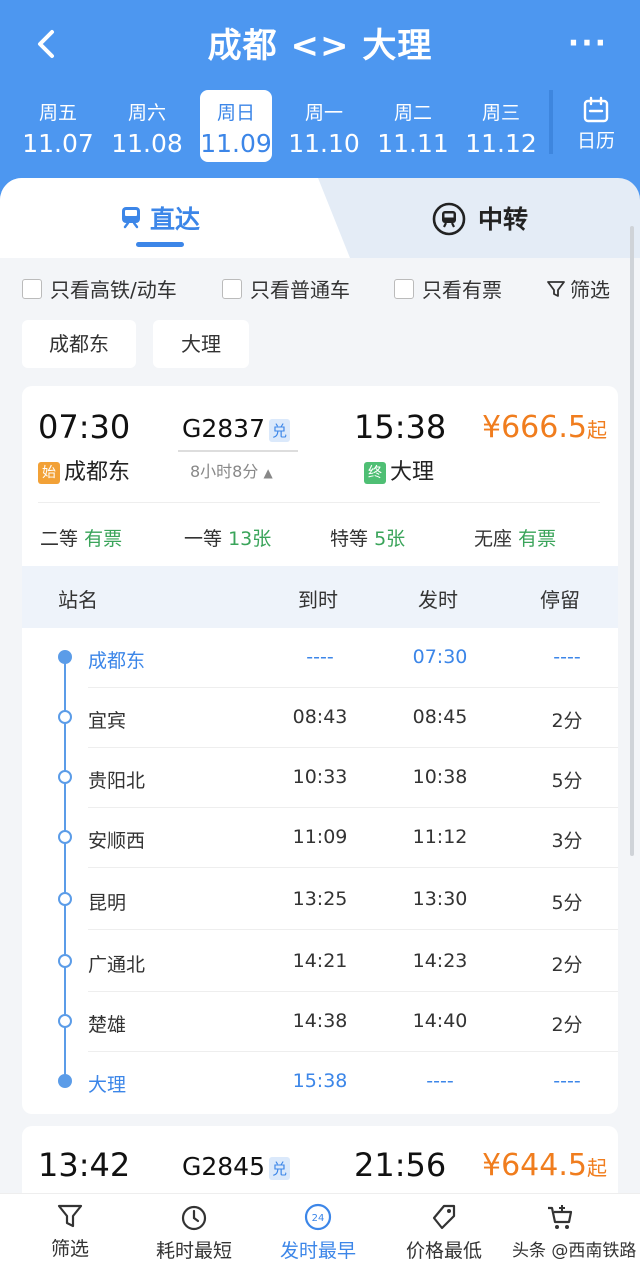 This screenshot has width=640, height=1273. Describe the element at coordinates (70, 1216) in the screenshot. I see `filter-icon` at that location.